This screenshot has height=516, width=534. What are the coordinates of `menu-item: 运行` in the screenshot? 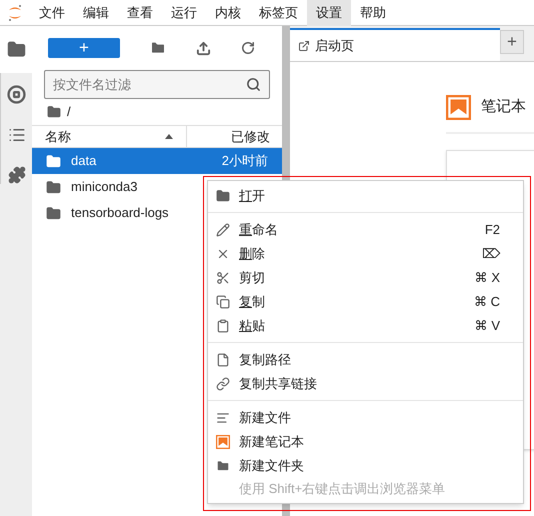 It's located at (184, 13).